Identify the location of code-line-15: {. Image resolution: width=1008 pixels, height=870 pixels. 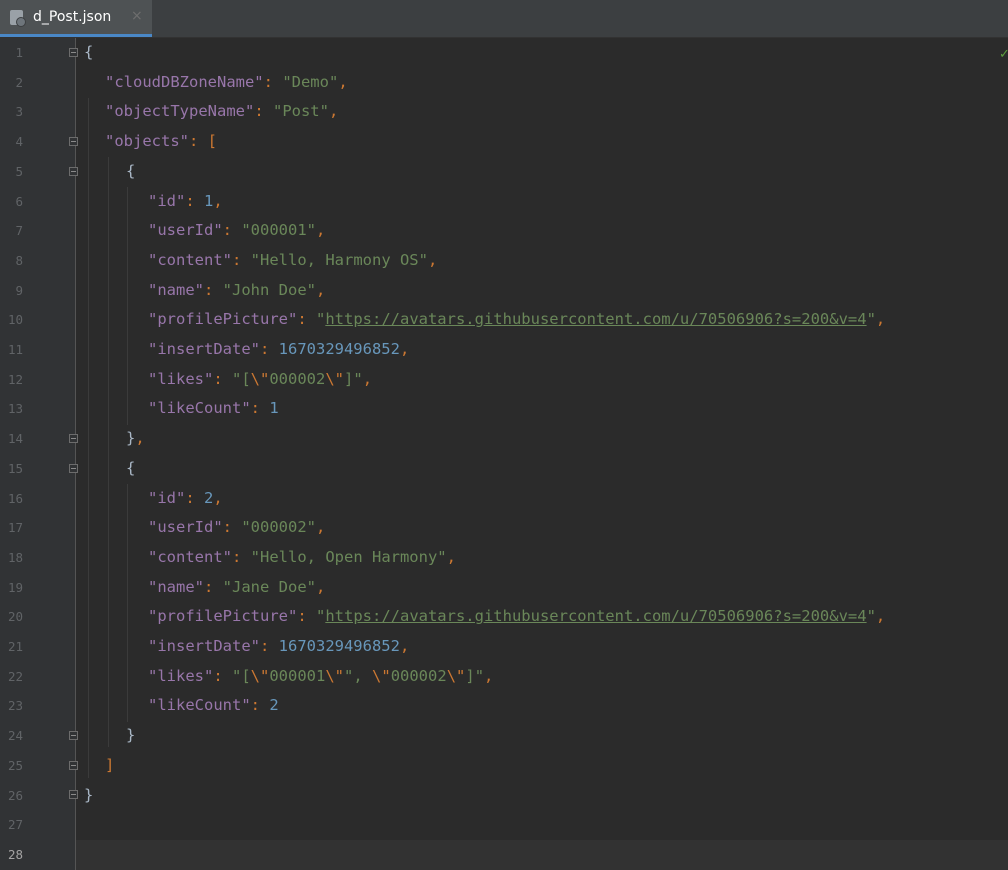
(131, 467).